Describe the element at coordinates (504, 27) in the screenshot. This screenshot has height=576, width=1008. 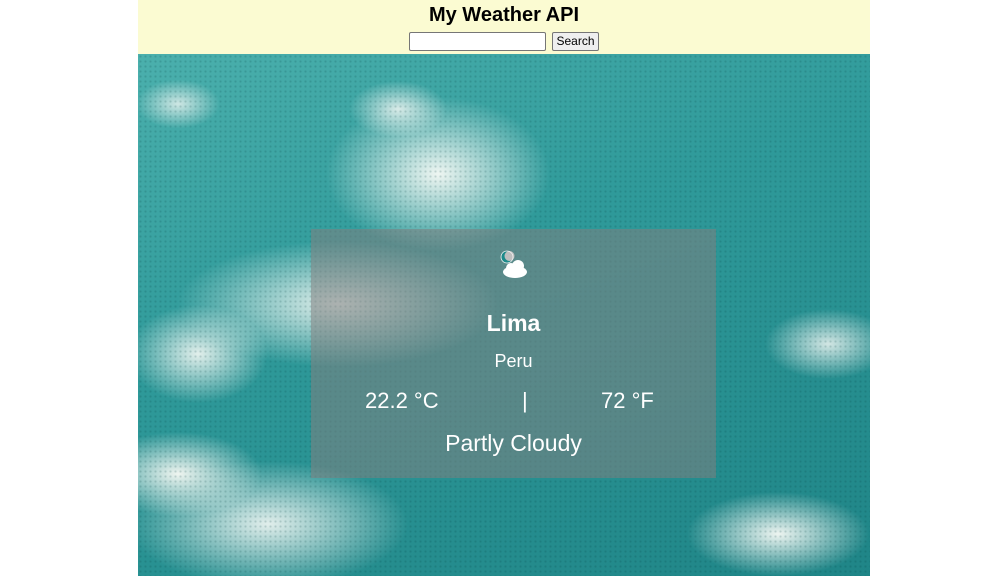
I see `header: My Weather API Search` at that location.